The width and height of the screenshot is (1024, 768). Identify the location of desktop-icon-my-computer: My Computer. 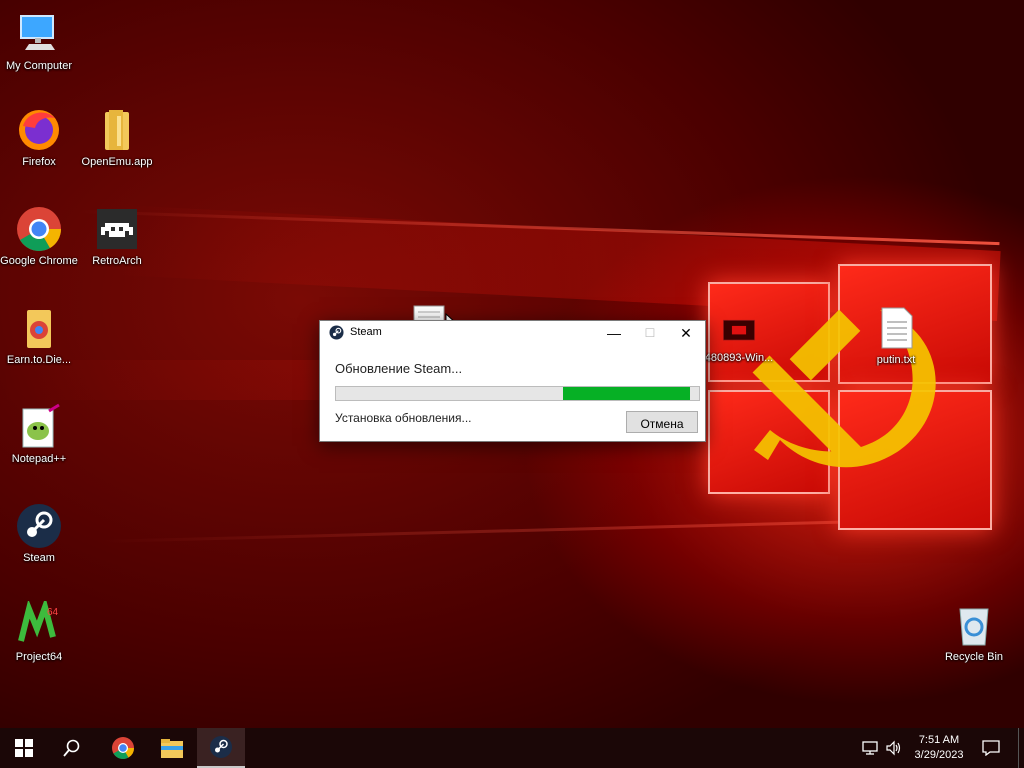
(39, 41).